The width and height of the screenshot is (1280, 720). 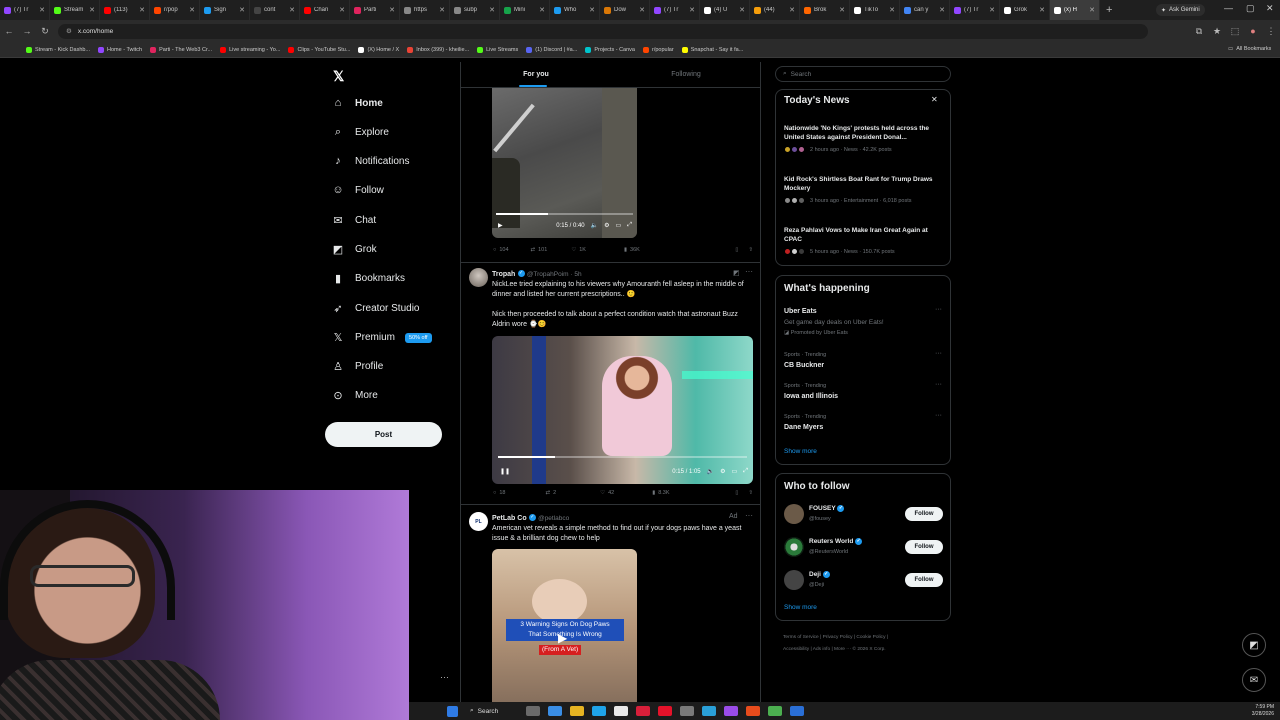 What do you see at coordinates (801, 637) in the screenshot?
I see `footer-link: Terms of Service` at bounding box center [801, 637].